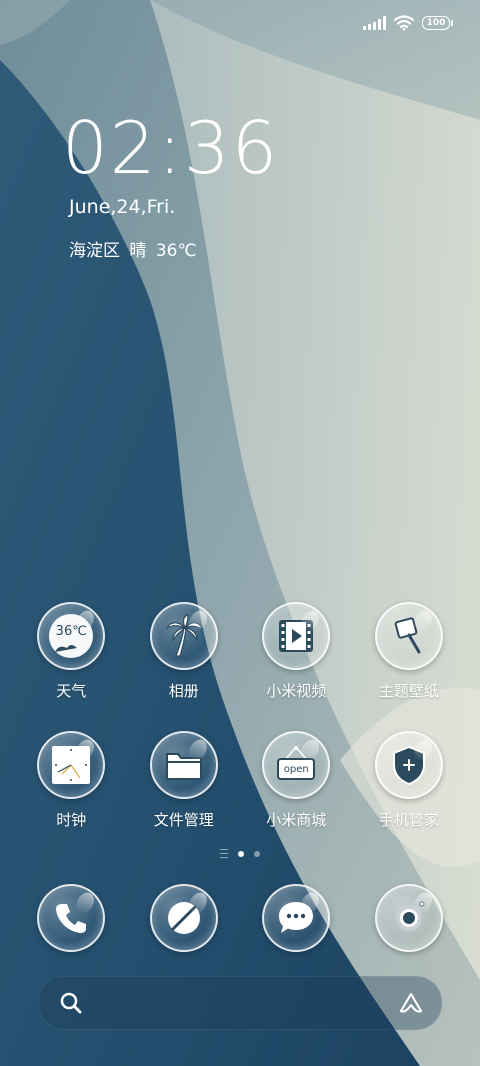 The width and height of the screenshot is (480, 1066). I want to click on app-weather: 36℃ 天气, so click(71, 651).